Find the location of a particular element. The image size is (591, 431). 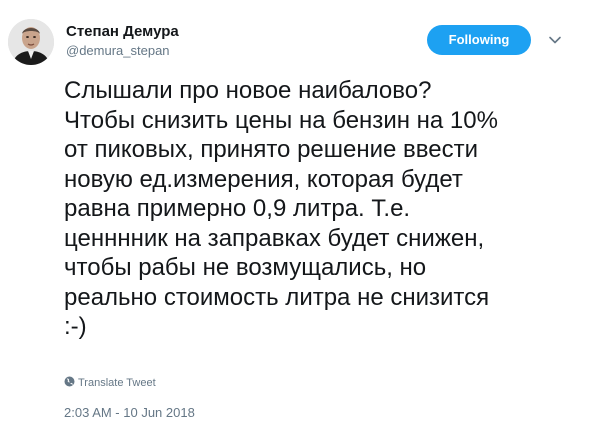

translate-tweet-label: Translate Tweet is located at coordinates (117, 383).